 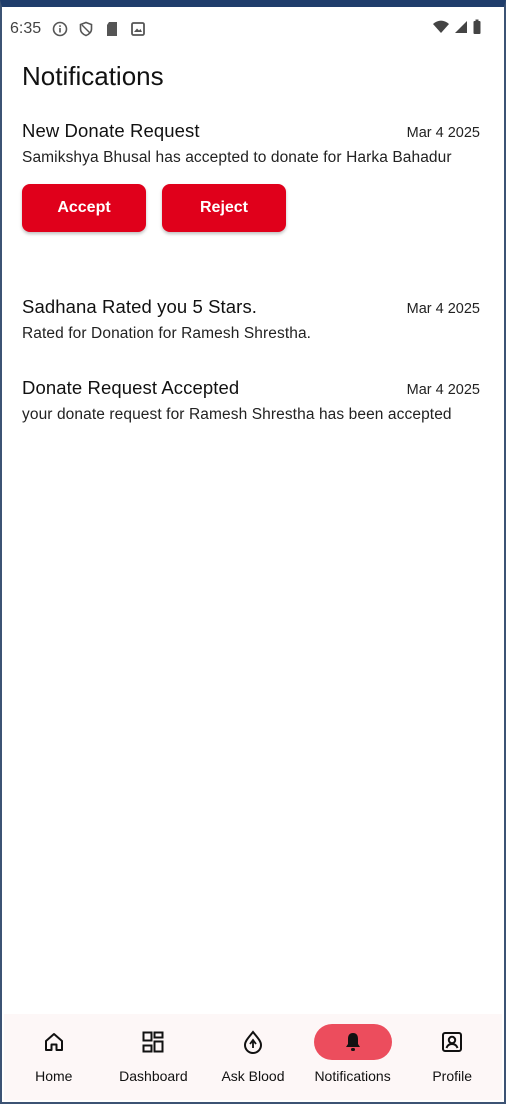 What do you see at coordinates (138, 29) in the screenshot?
I see `image-icon` at bounding box center [138, 29].